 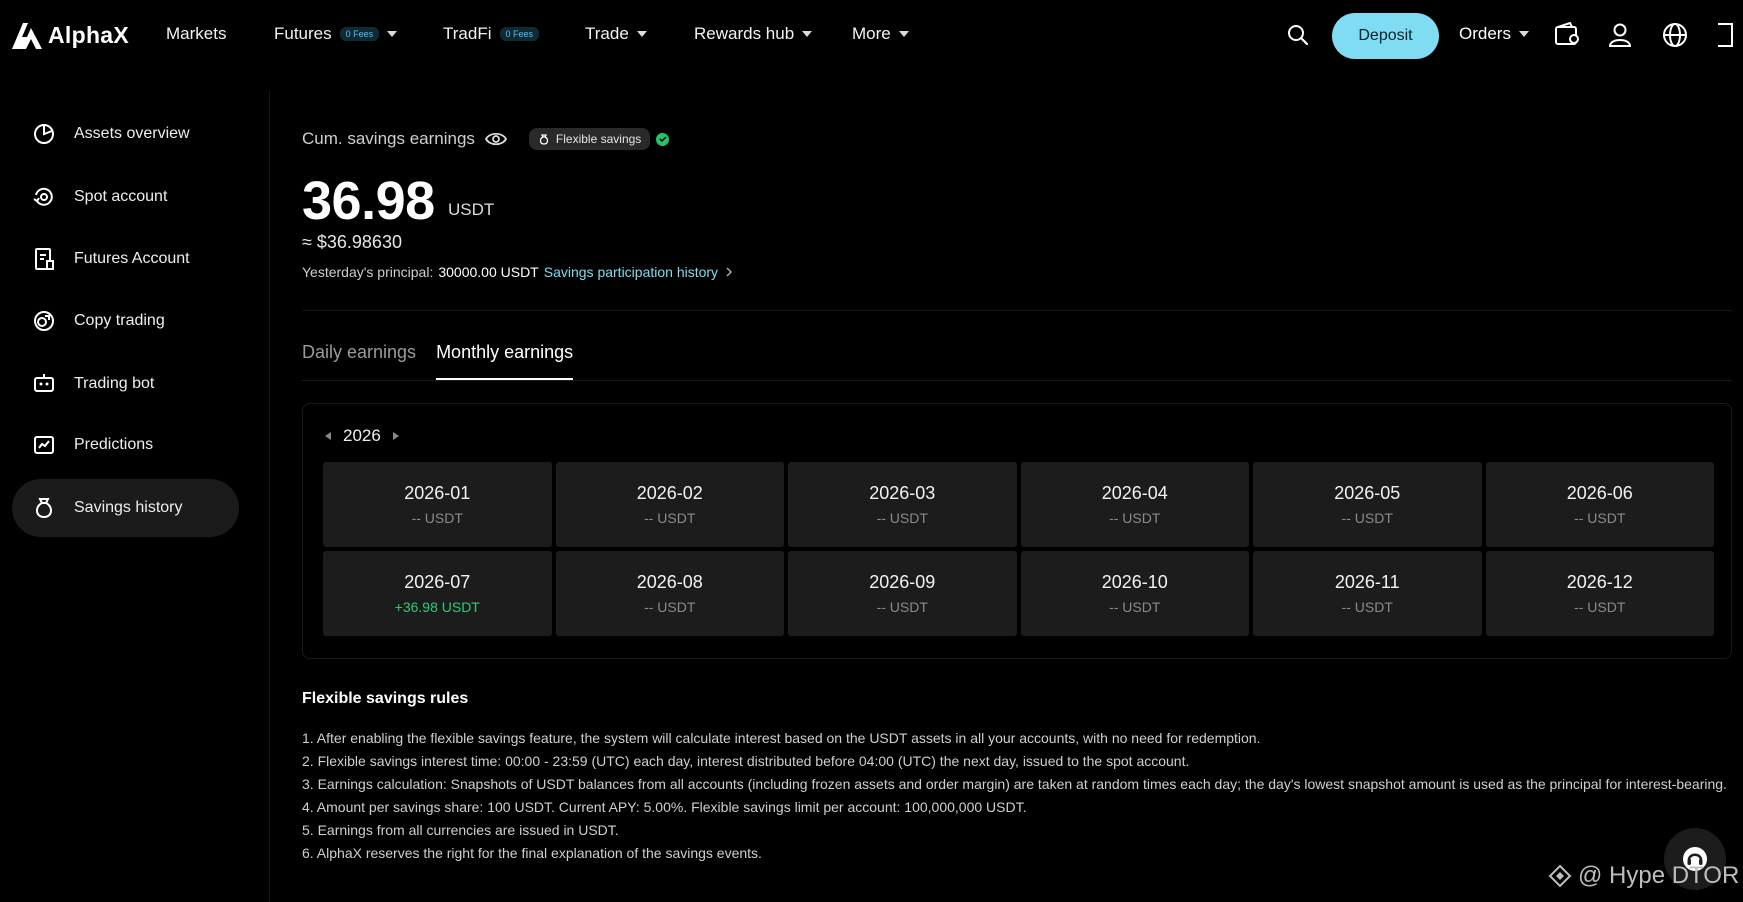 What do you see at coordinates (1367, 593) in the screenshot?
I see `month-cell: 2026-11 -- USDT` at bounding box center [1367, 593].